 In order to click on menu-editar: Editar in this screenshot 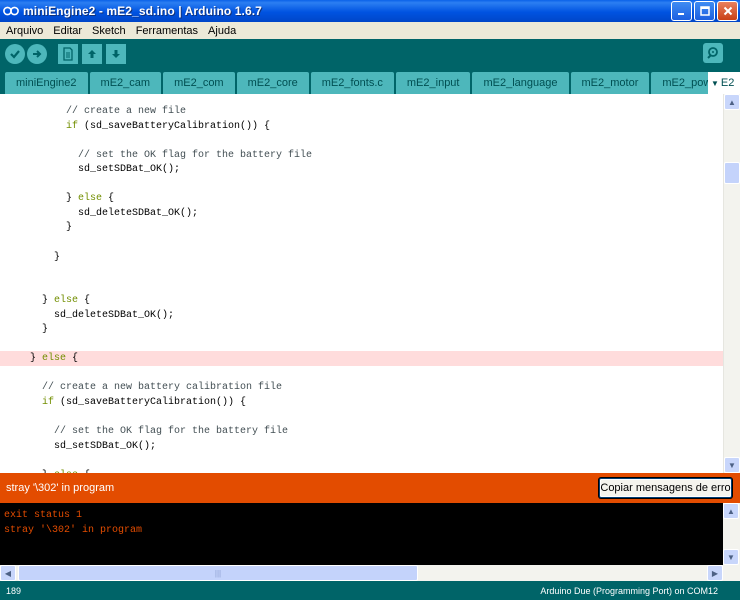, I will do `click(67, 31)`.